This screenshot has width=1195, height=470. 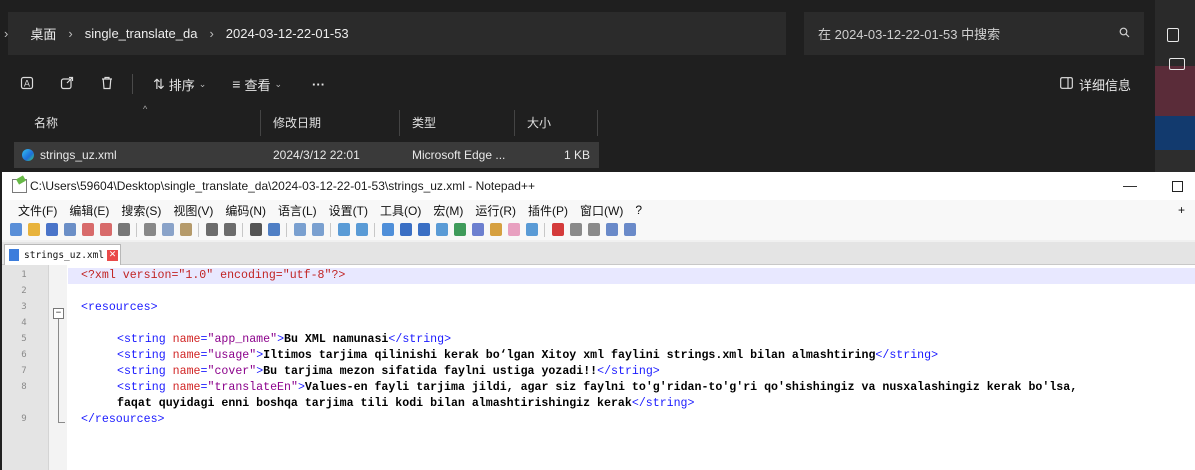 I want to click on tab-strings-uz: strings_uz.xml ✕, so click(x=63, y=254).